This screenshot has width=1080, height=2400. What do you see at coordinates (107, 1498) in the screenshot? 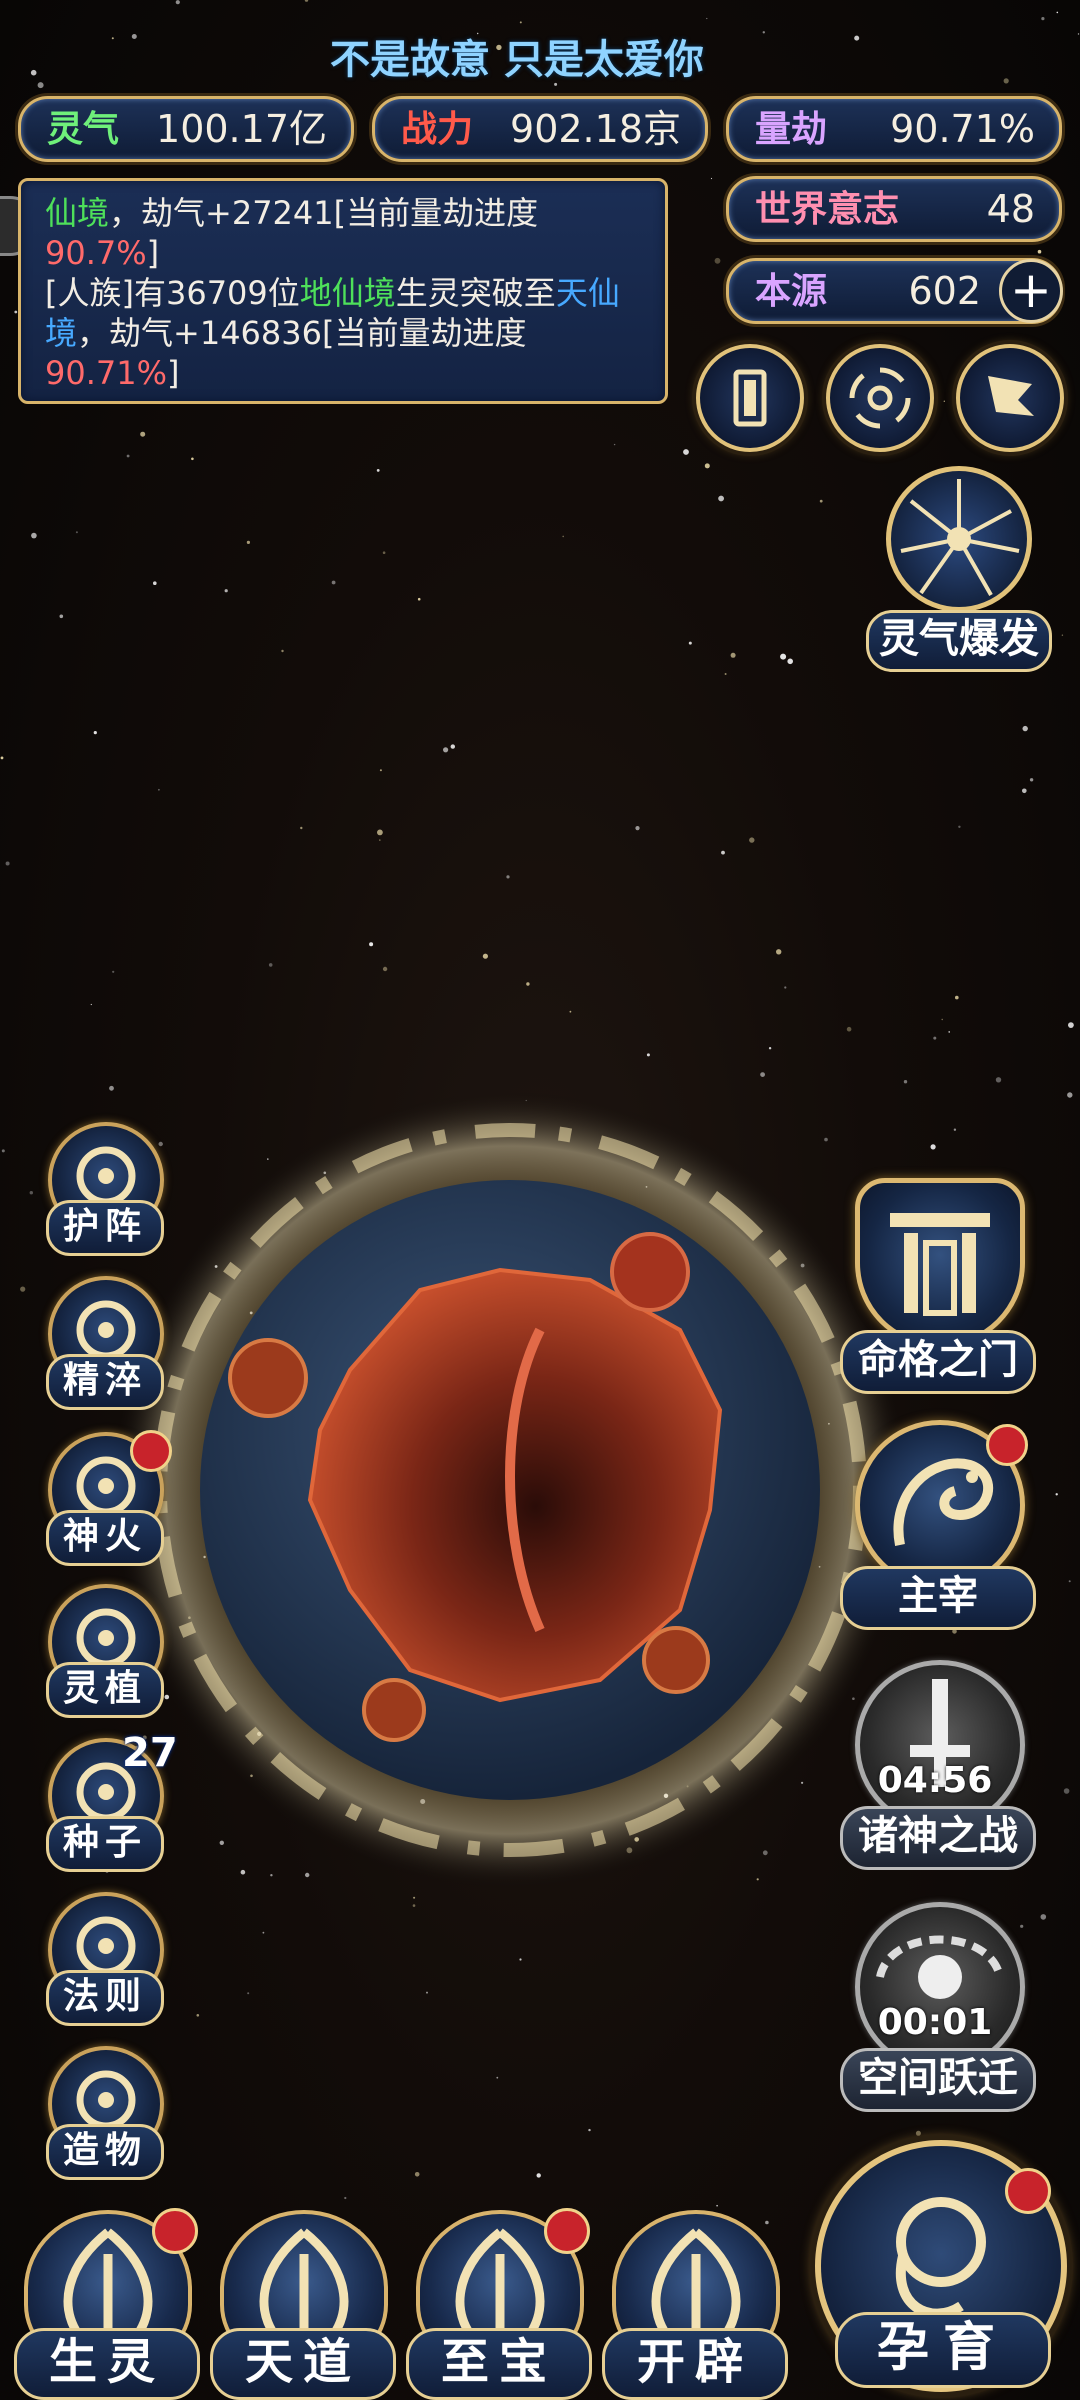
I see `feature-button-2: 神火` at bounding box center [107, 1498].